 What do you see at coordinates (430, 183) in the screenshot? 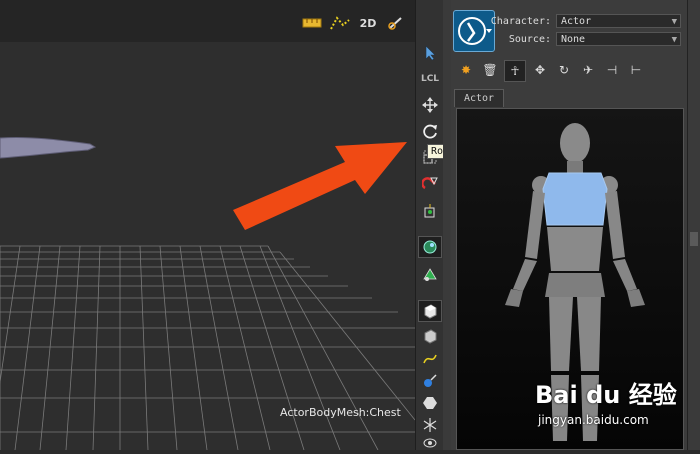
I see `magnet-tool-button` at bounding box center [430, 183].